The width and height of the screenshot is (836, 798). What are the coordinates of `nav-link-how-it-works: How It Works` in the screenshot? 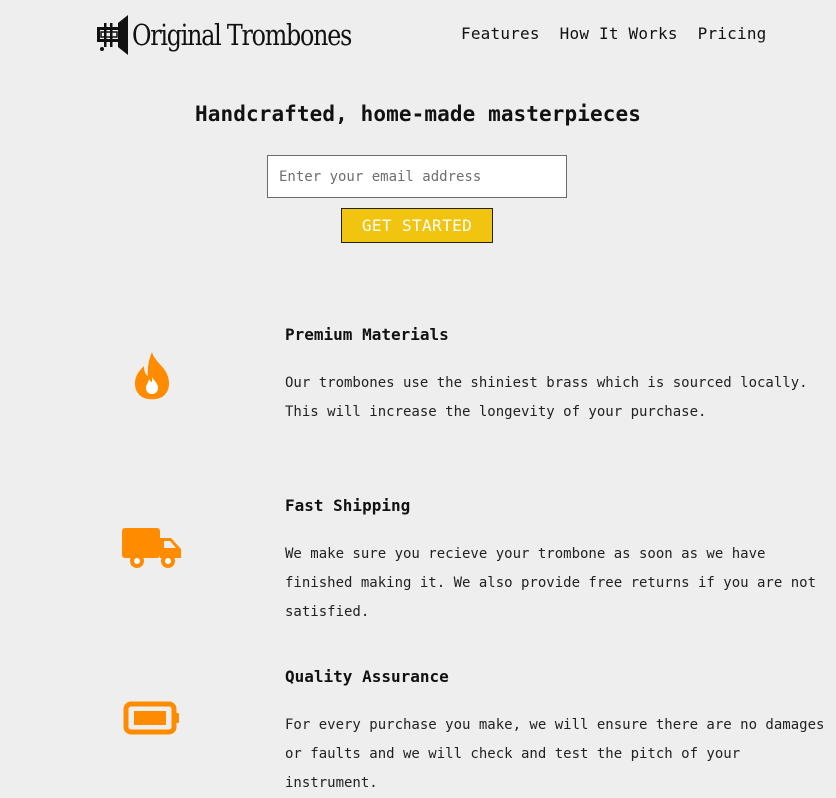 It's located at (619, 33).